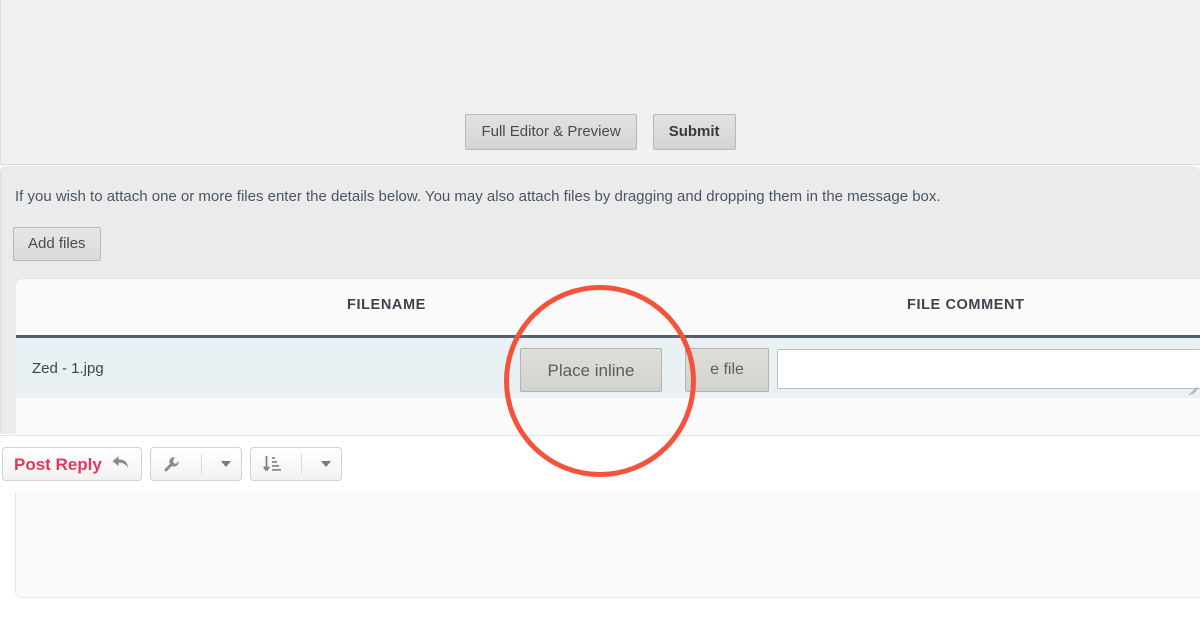 The height and width of the screenshot is (628, 1200). I want to click on sort-dropdown-button, so click(295, 464).